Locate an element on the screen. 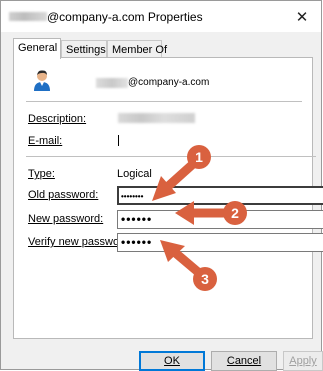 The height and width of the screenshot is (371, 323). close-icon: ✕ is located at coordinates (302, 16).